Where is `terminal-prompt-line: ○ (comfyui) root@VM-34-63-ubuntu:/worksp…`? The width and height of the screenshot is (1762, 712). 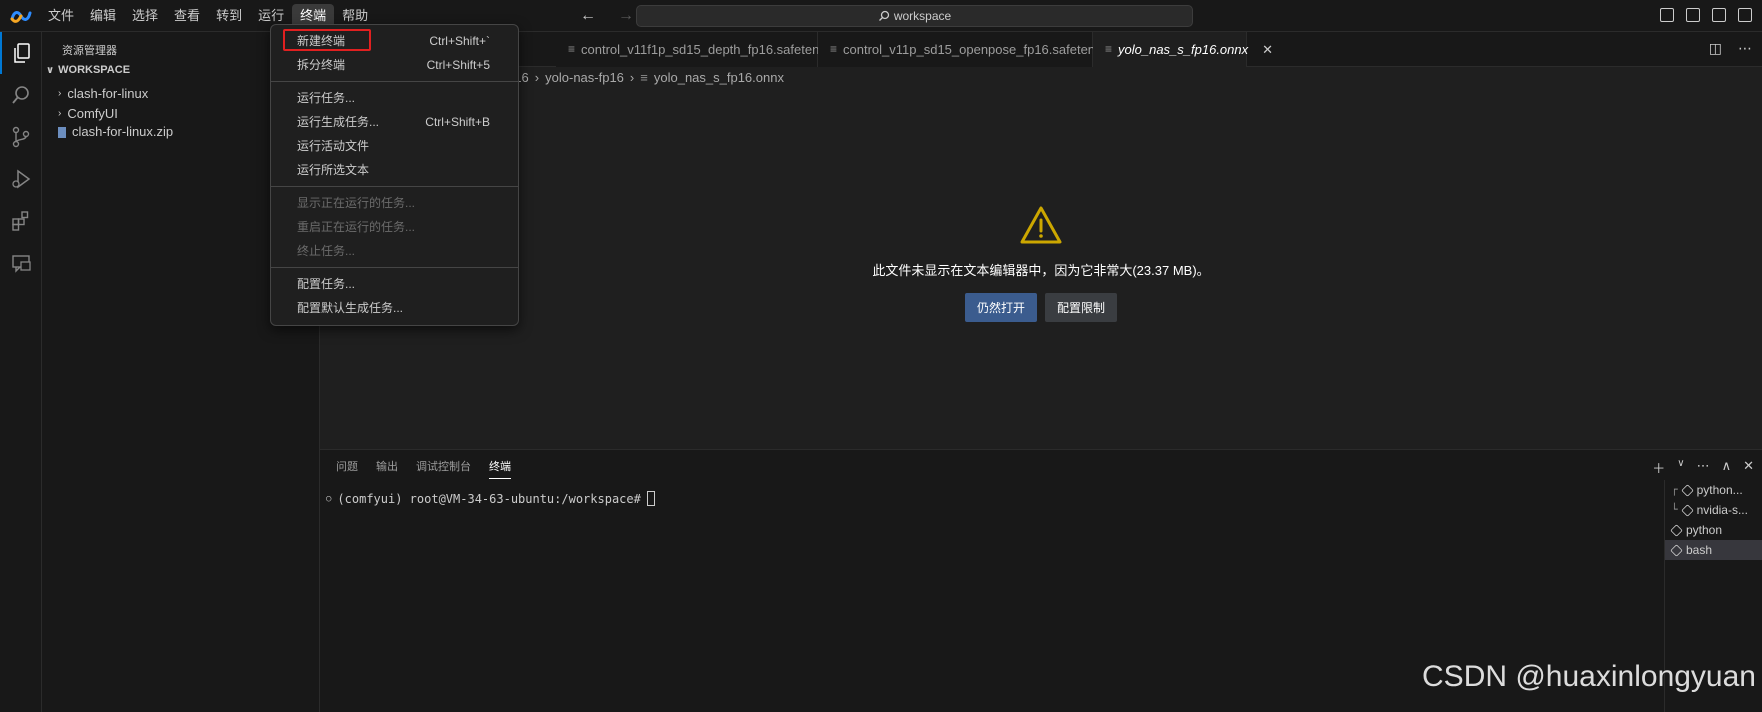 terminal-prompt-line: ○ (comfyui) root@VM-34-63-ubuntu:/worksp… is located at coordinates (490, 498).